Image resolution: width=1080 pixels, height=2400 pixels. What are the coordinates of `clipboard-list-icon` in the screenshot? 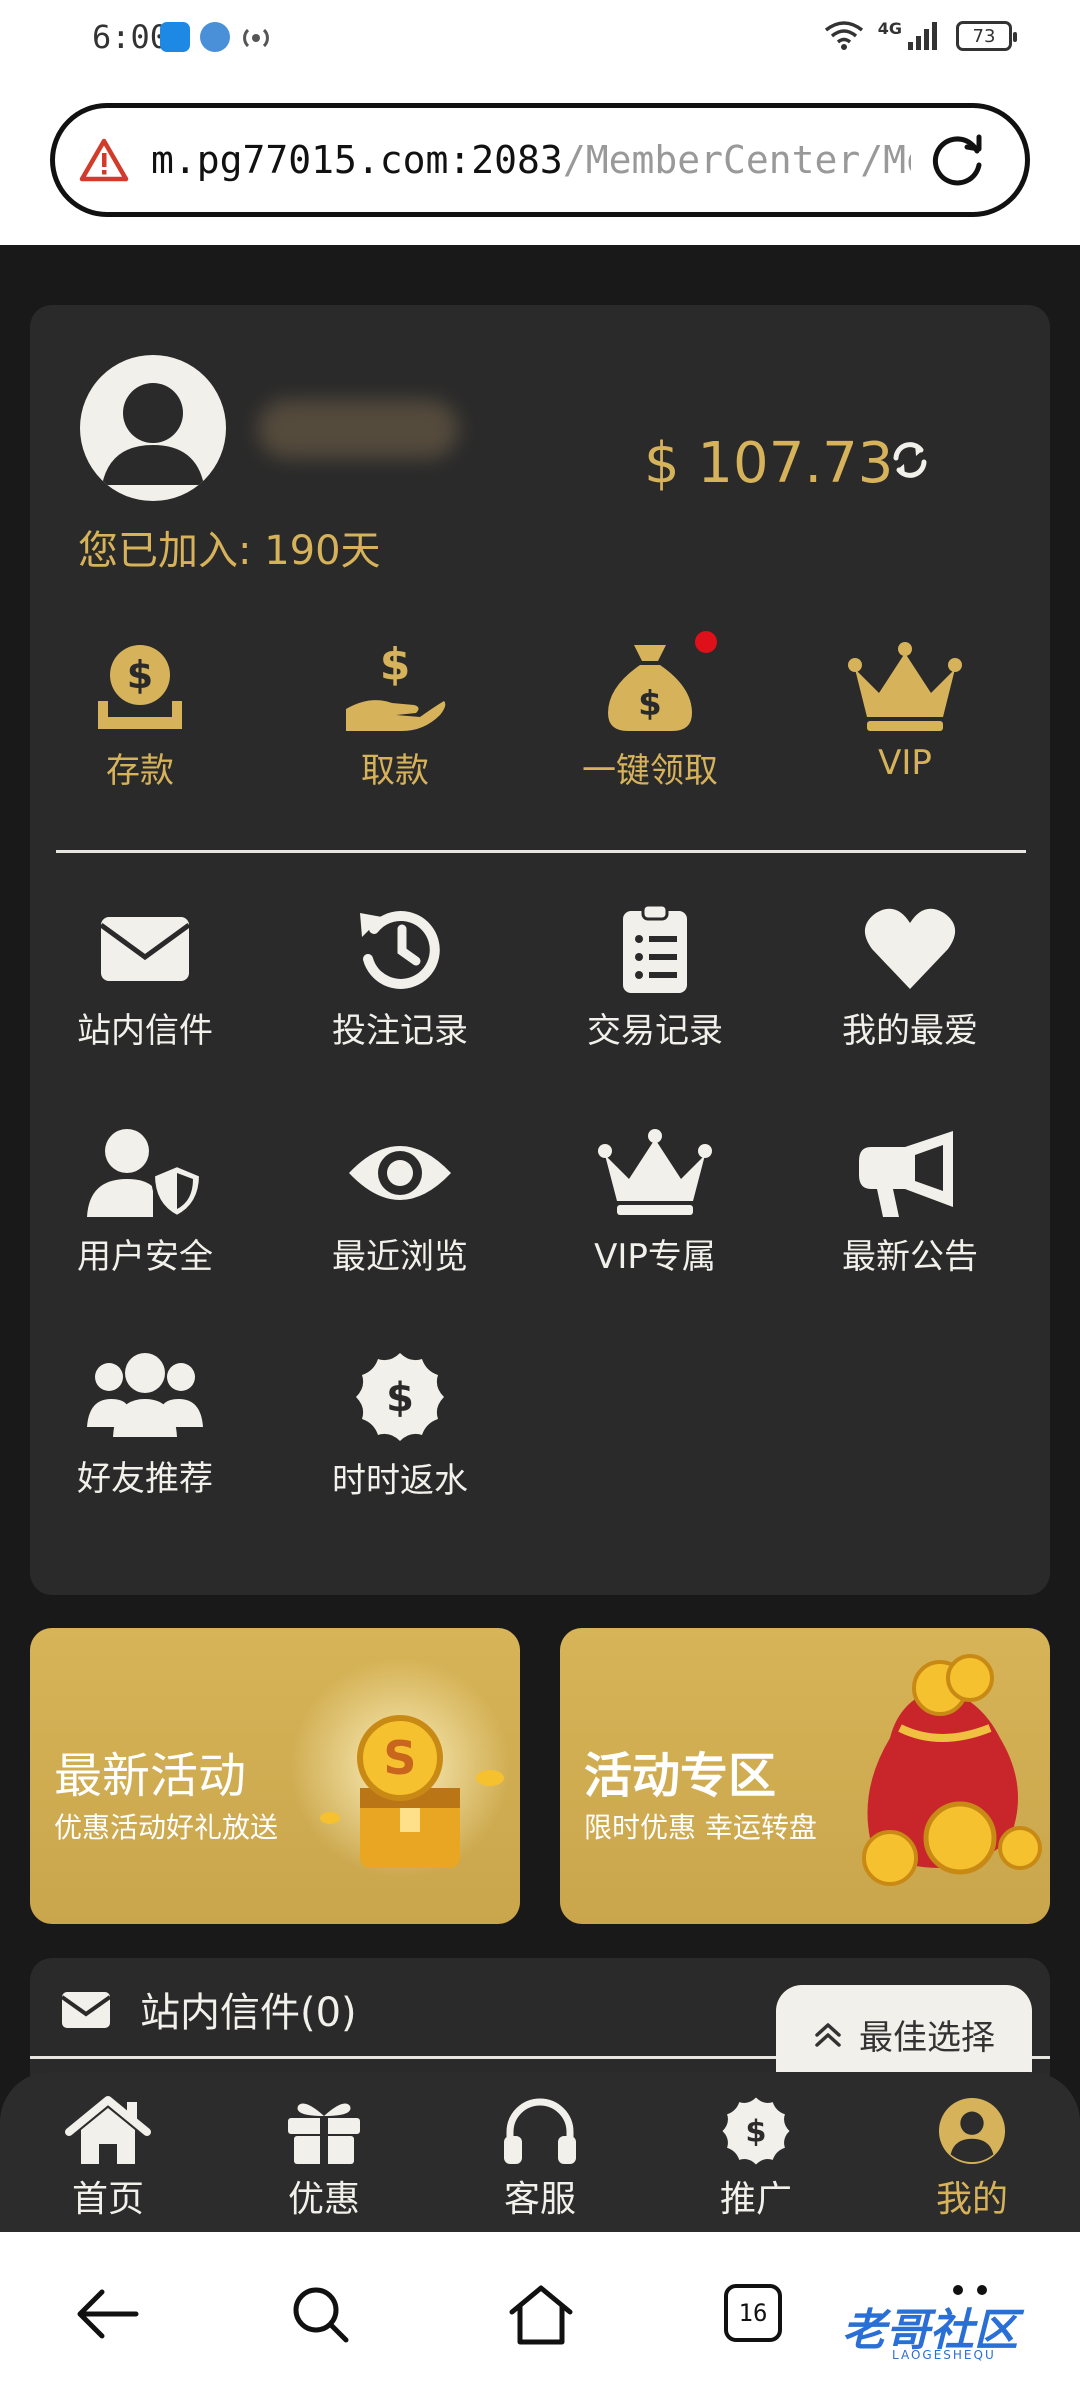 It's located at (655, 948).